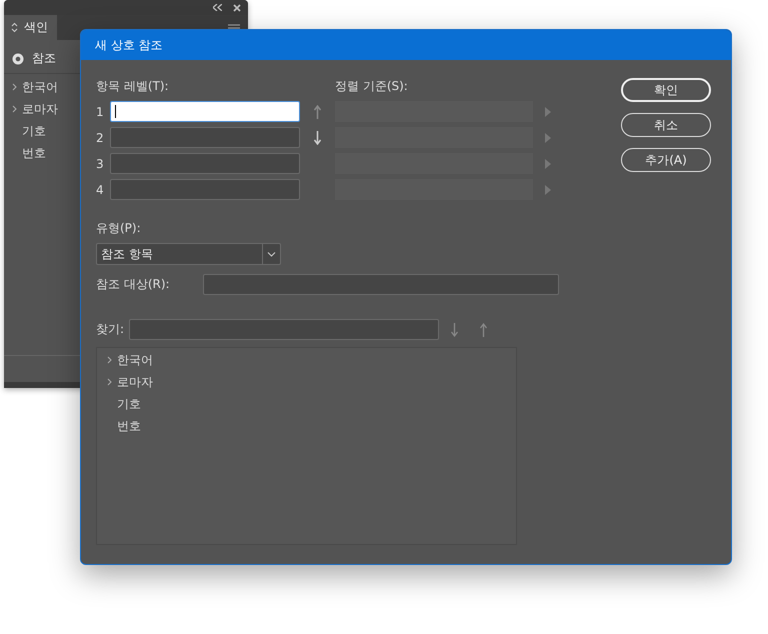  Describe the element at coordinates (100, 189) in the screenshot. I see `level-number: 4` at that location.